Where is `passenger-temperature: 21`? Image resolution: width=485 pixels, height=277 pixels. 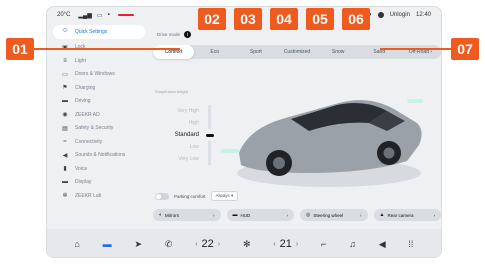 passenger-temperature: 21 is located at coordinates (285, 244).